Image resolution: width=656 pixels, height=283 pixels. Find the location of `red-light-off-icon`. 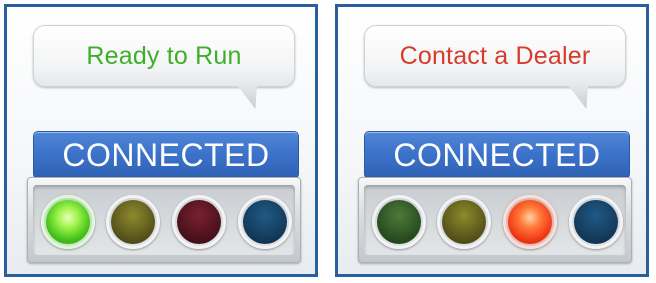

red-light-off-icon is located at coordinates (199, 222).